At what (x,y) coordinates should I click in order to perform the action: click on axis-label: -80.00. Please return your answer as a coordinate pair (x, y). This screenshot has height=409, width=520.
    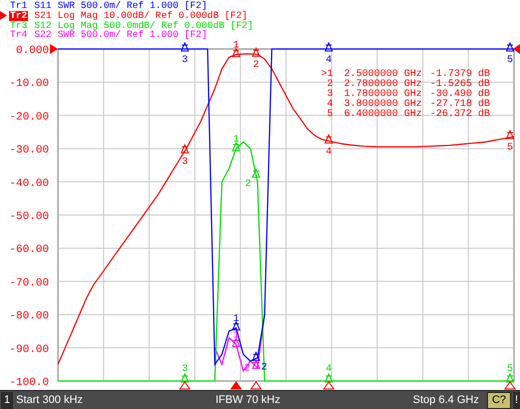
    Looking at the image, I should click on (29, 316).